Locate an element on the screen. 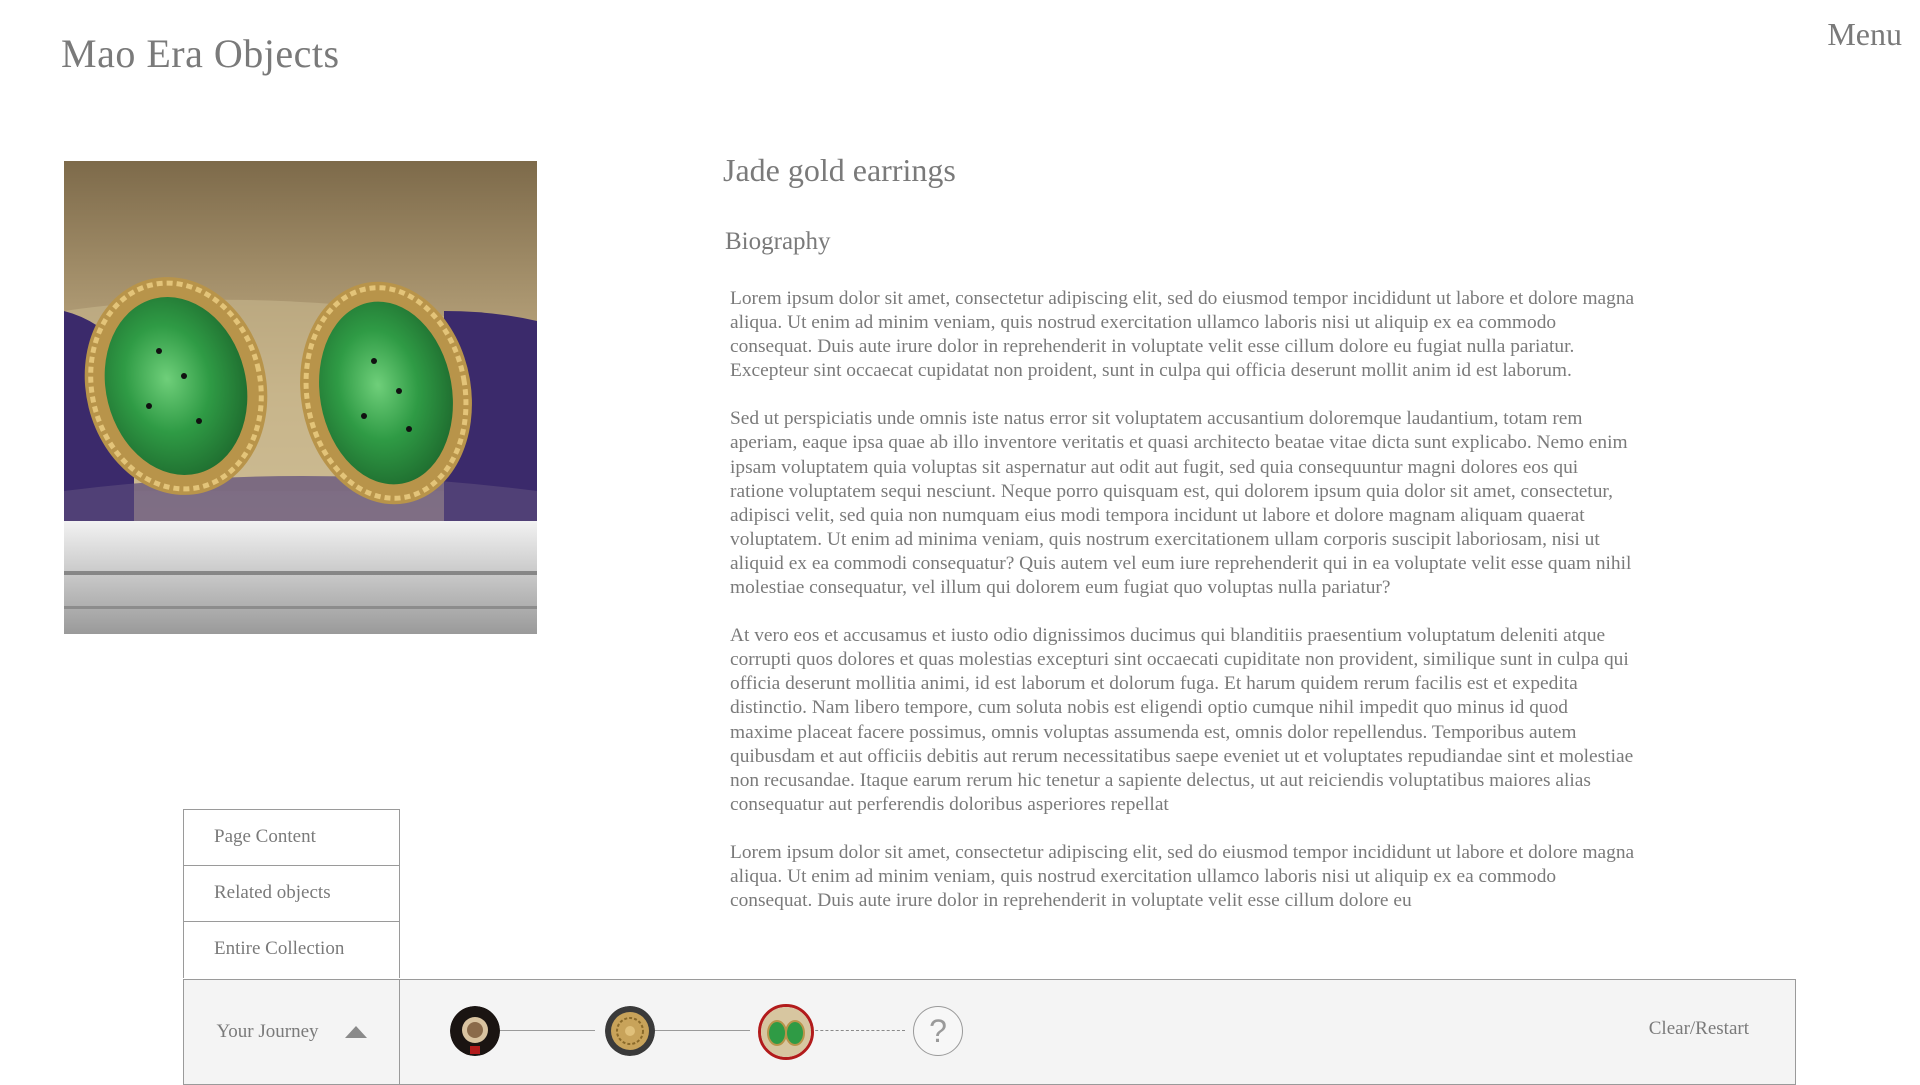 This screenshot has height=1085, width=1920. nav-related-objects: Related objects is located at coordinates (291, 894).